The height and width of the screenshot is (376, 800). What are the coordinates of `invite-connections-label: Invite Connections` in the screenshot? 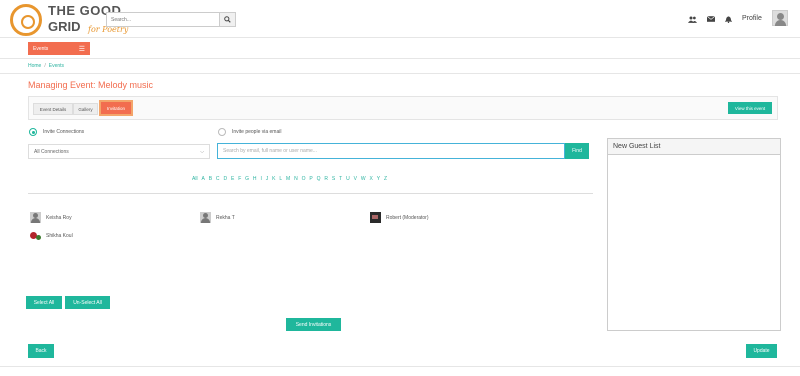 It's located at (64, 132).